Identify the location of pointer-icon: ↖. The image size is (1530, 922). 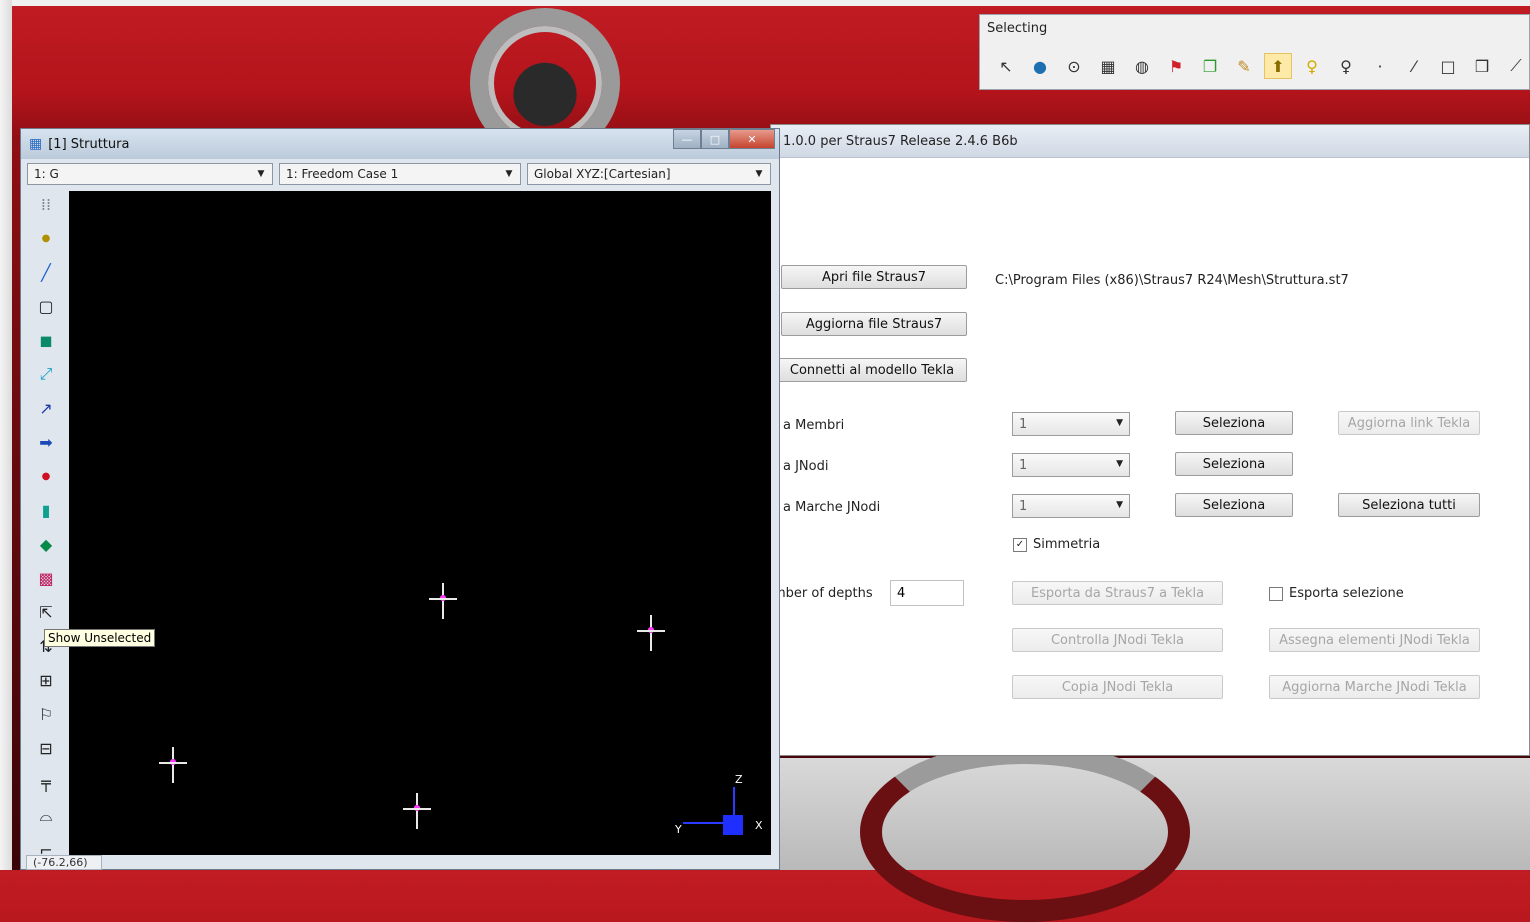
(1006, 66).